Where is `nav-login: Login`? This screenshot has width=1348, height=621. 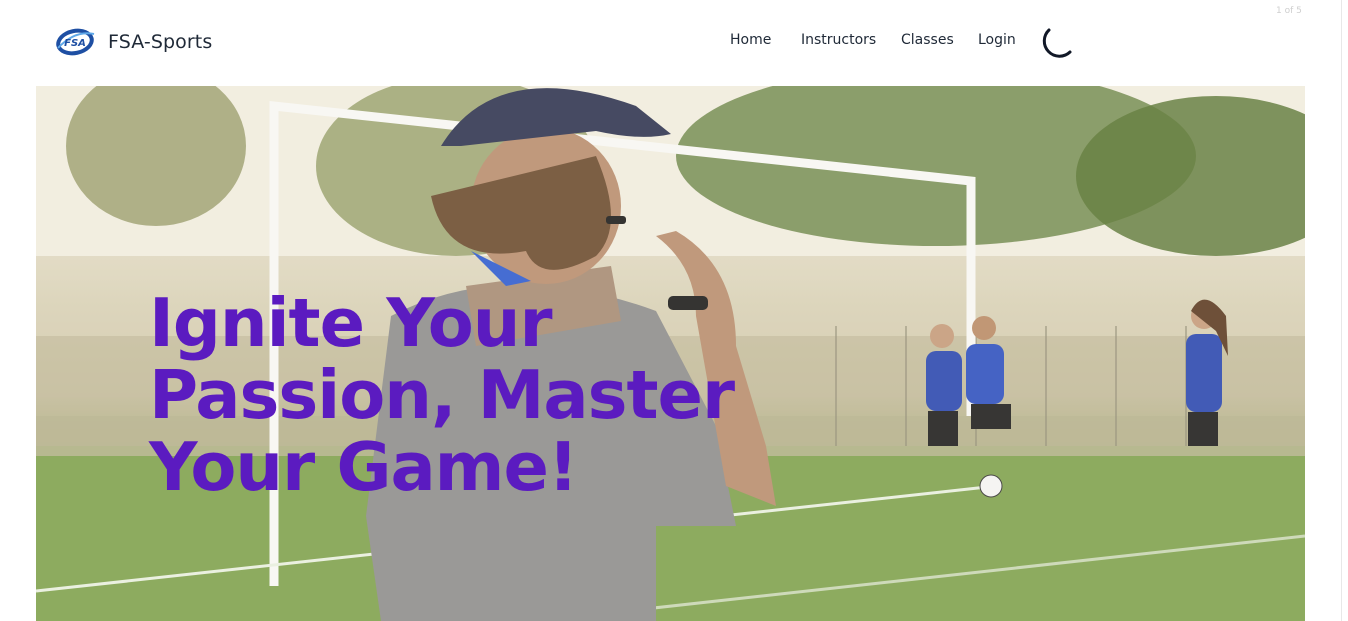 nav-login: Login is located at coordinates (997, 40).